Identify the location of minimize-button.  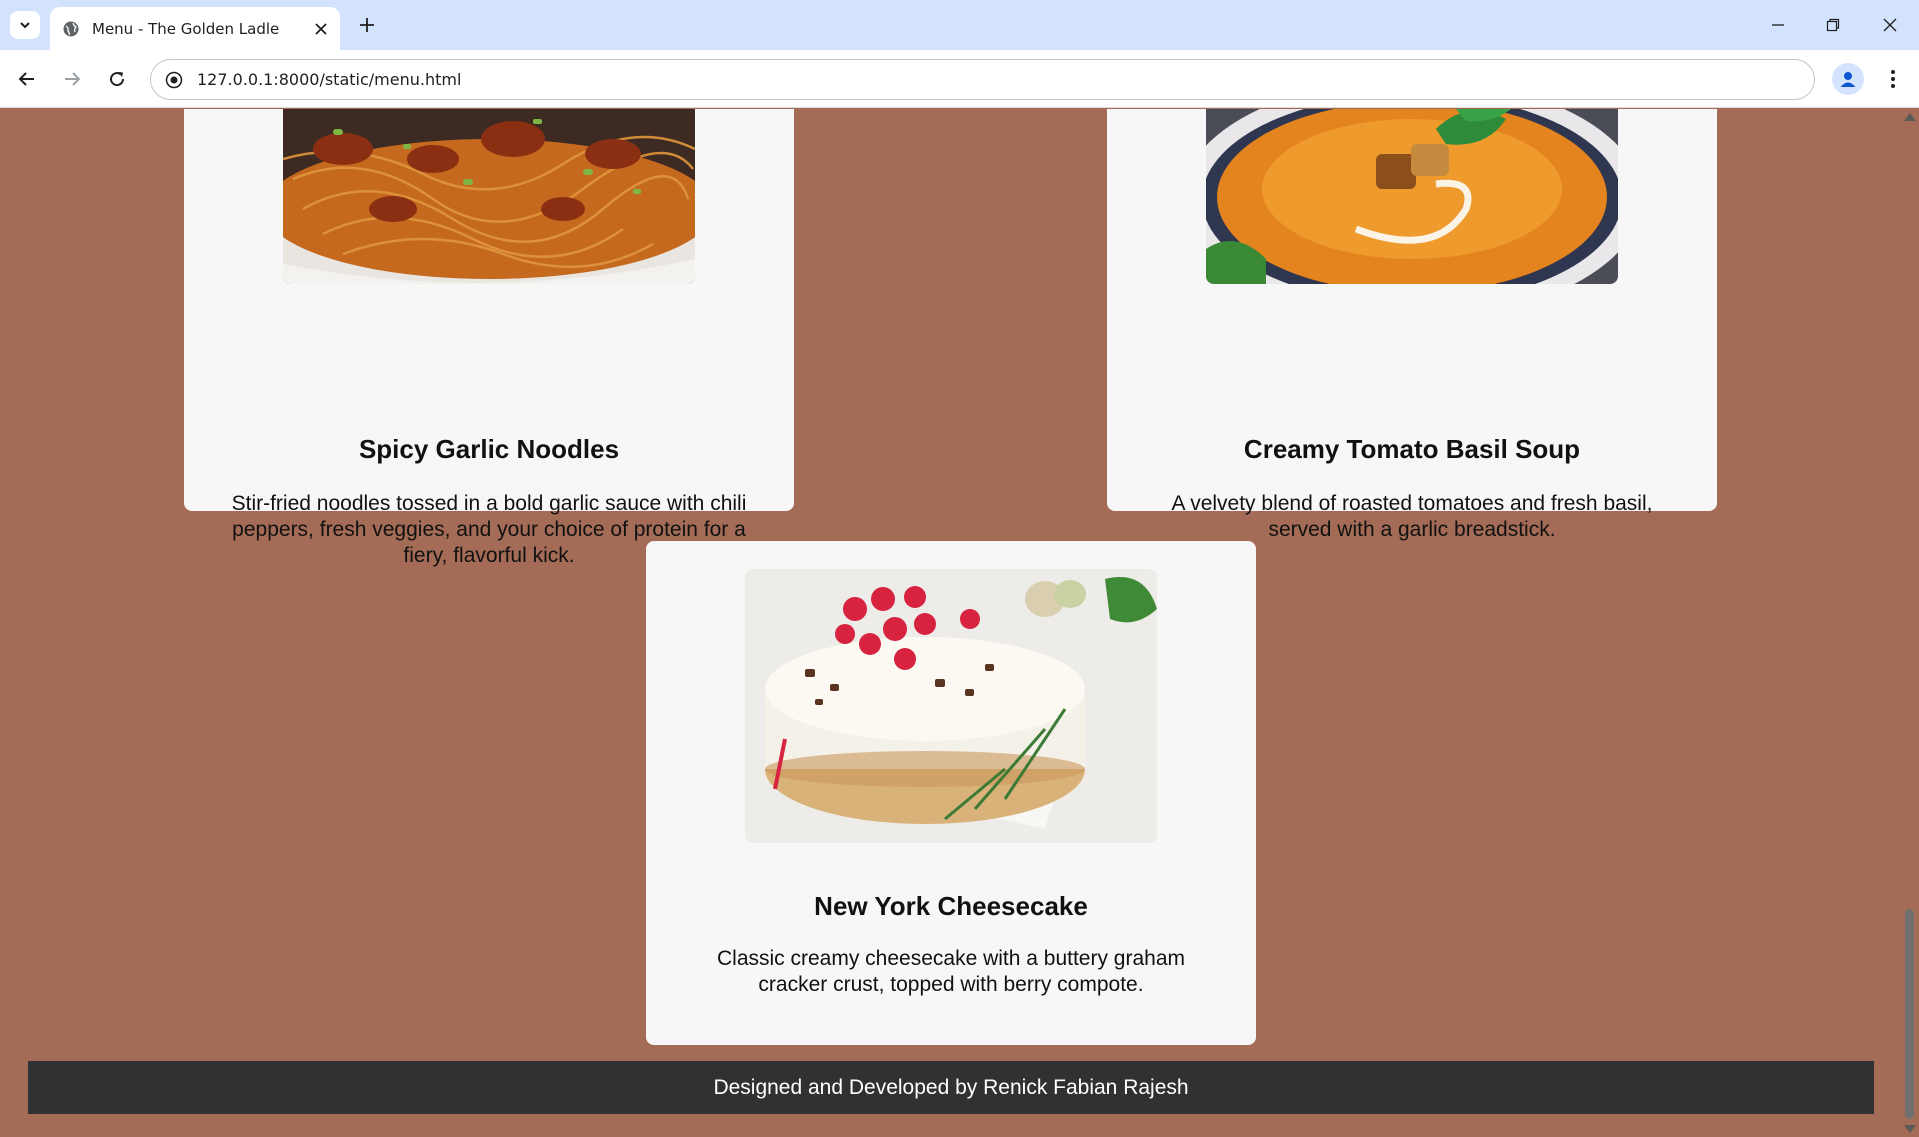
(1778, 25).